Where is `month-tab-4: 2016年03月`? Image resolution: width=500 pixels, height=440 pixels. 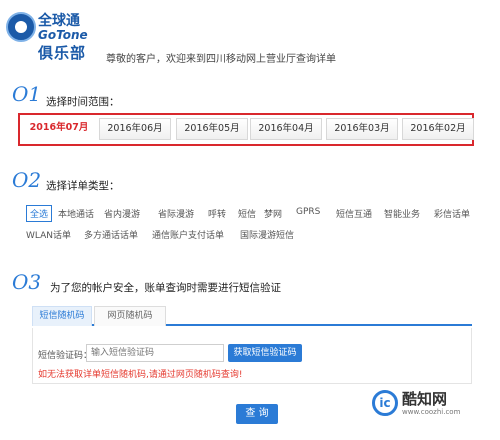
month-tab-4: 2016年03月 is located at coordinates (362, 129).